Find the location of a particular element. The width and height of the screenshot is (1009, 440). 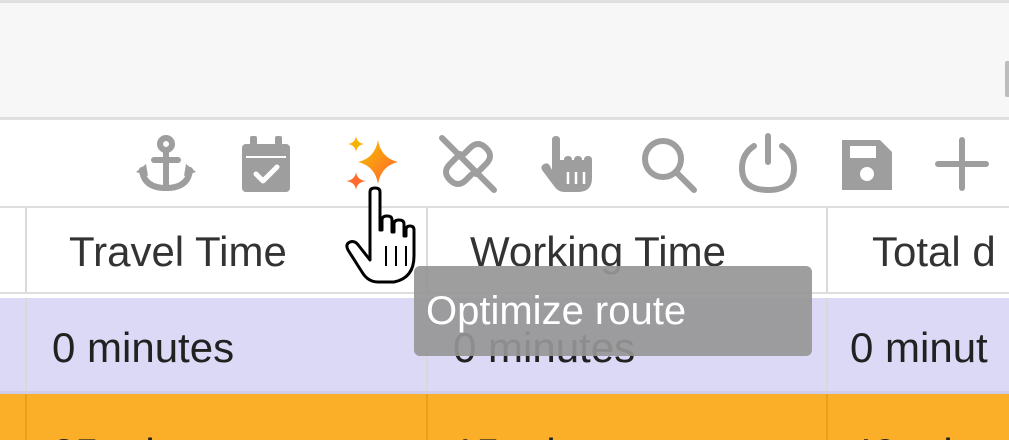

search-button is located at coordinates (668, 164).